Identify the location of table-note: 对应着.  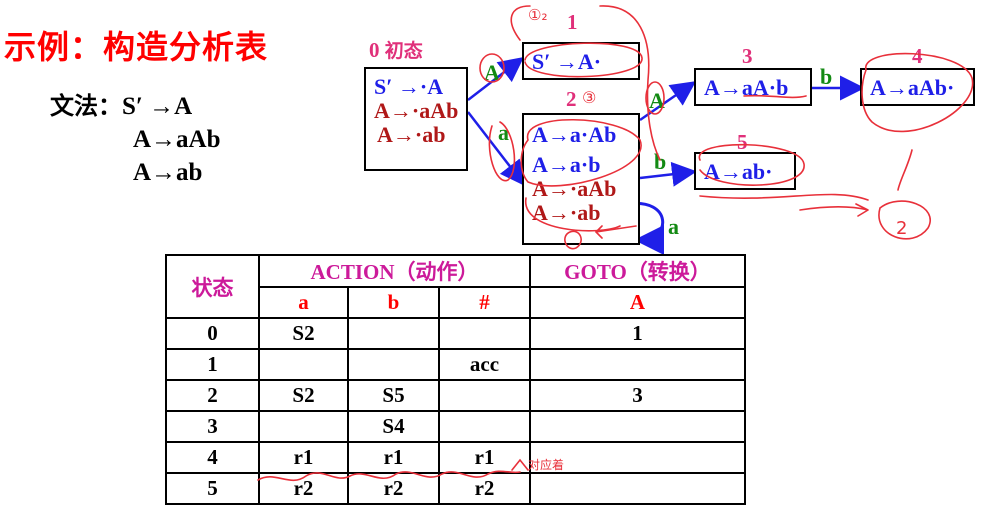
(546, 465).